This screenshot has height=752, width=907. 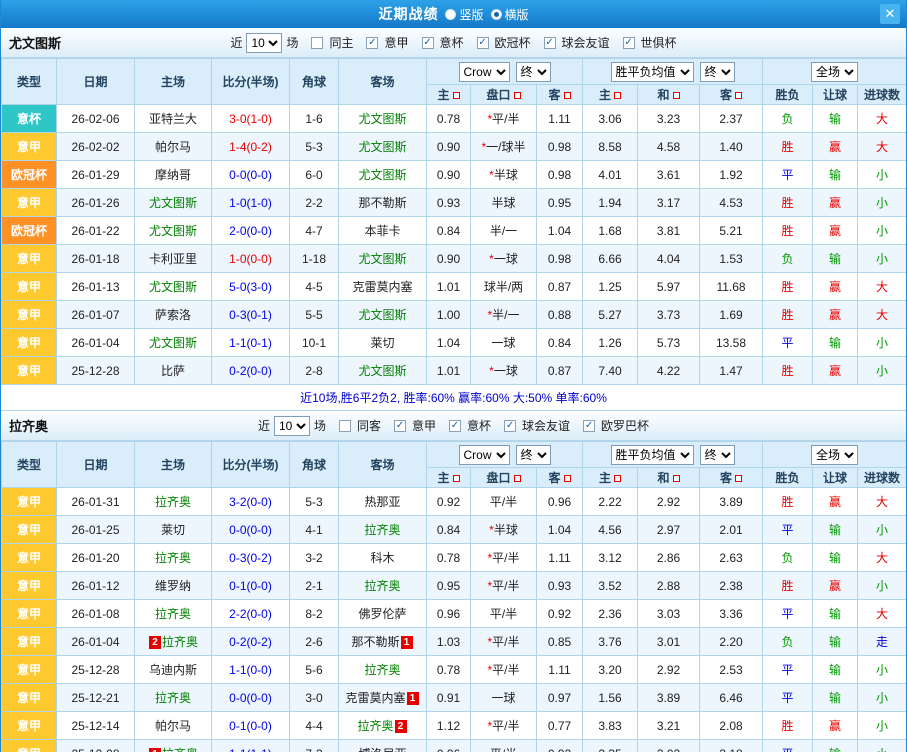 I want to click on away-odds-cell: 1.11, so click(x=559, y=118).